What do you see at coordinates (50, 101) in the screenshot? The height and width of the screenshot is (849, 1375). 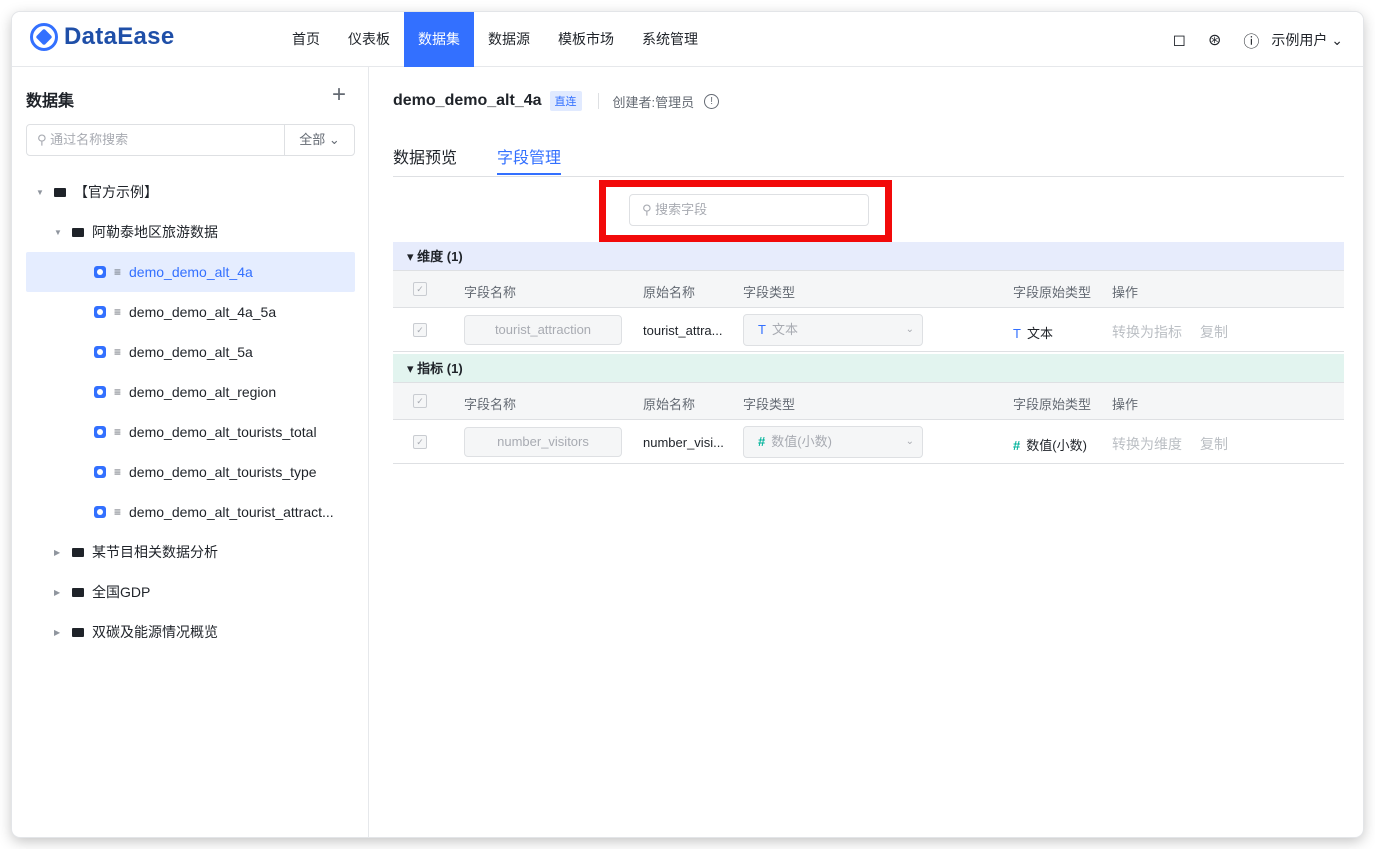 I see `sidebar-title: 数据集` at bounding box center [50, 101].